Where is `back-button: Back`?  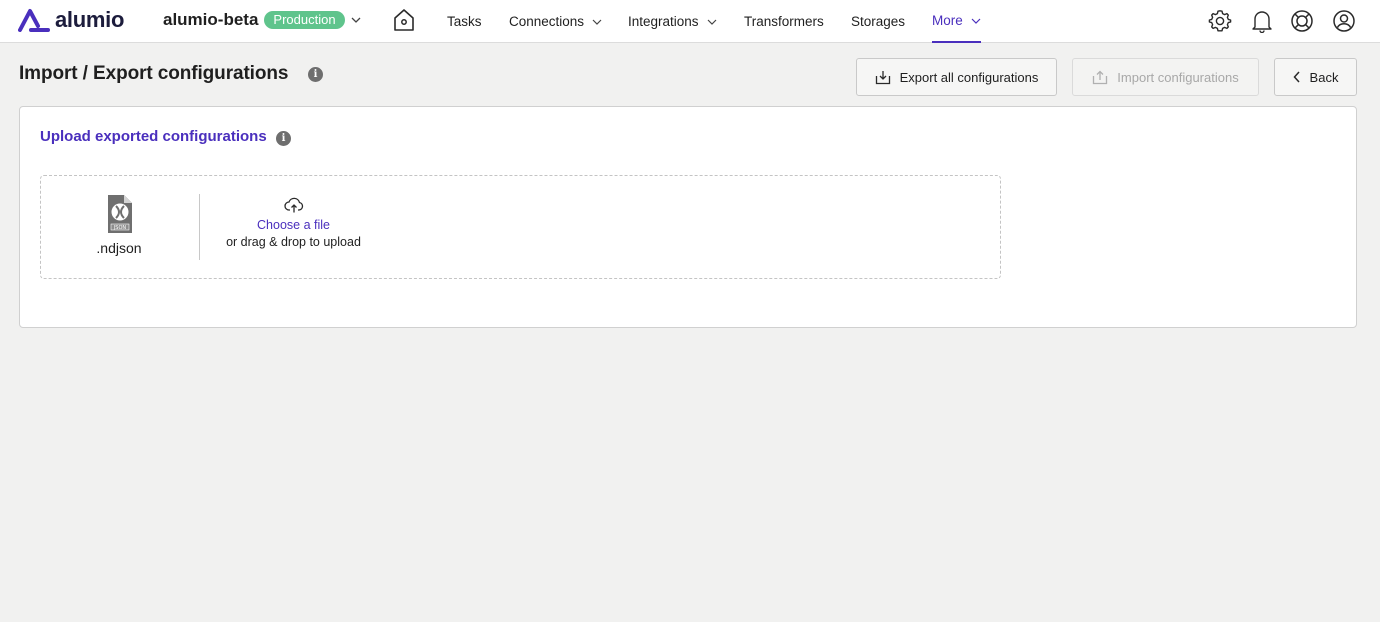
back-button: Back is located at coordinates (1315, 77).